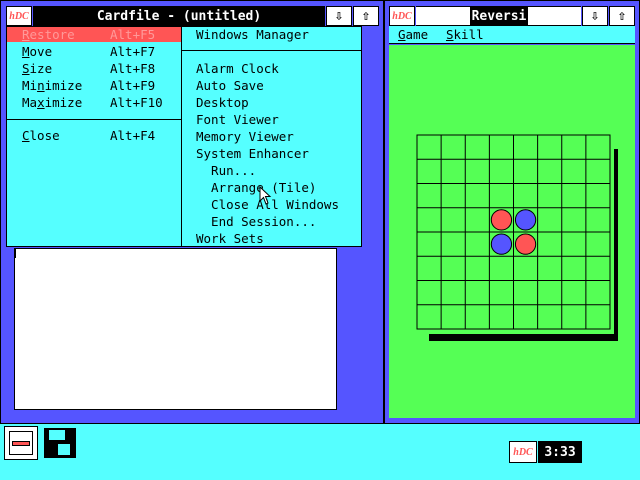 The height and width of the screenshot is (480, 640). What do you see at coordinates (26, 34) in the screenshot?
I see `system-menu-item-mnemonic: R` at bounding box center [26, 34].